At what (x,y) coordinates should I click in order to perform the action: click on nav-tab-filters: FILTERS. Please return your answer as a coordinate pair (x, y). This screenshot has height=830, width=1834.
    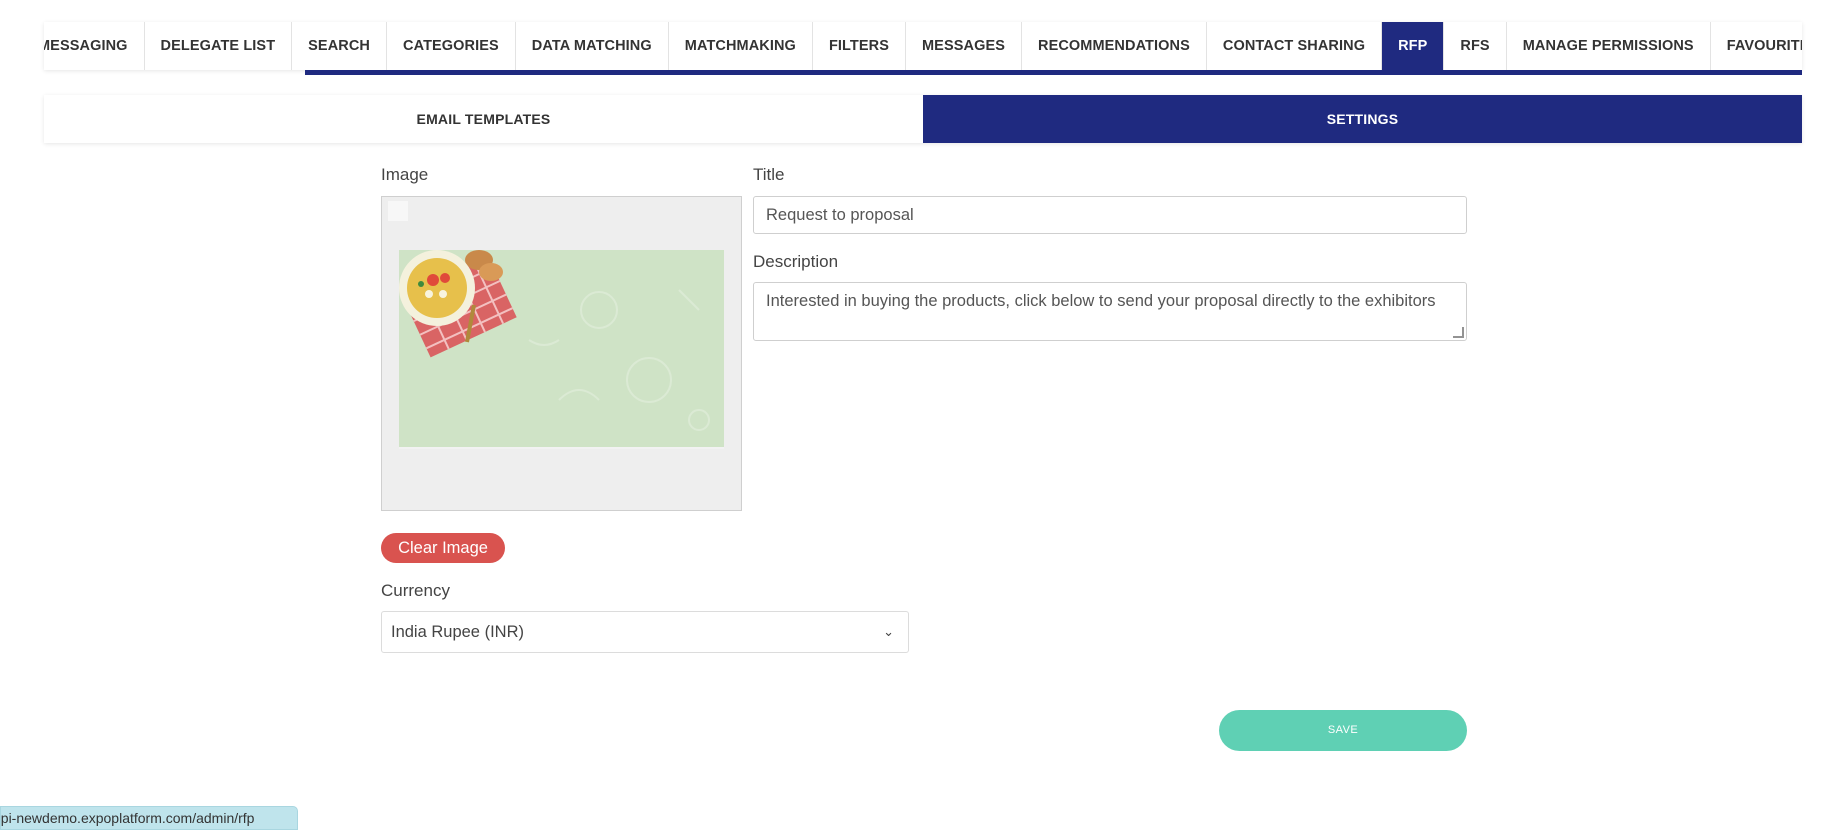
    Looking at the image, I should click on (859, 46).